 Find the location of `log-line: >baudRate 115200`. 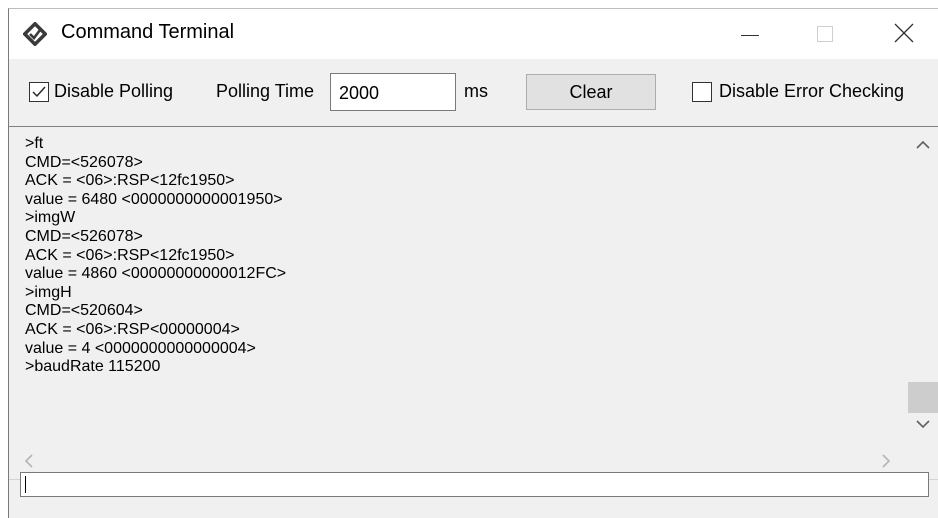

log-line: >baudRate 115200 is located at coordinates (93, 367).